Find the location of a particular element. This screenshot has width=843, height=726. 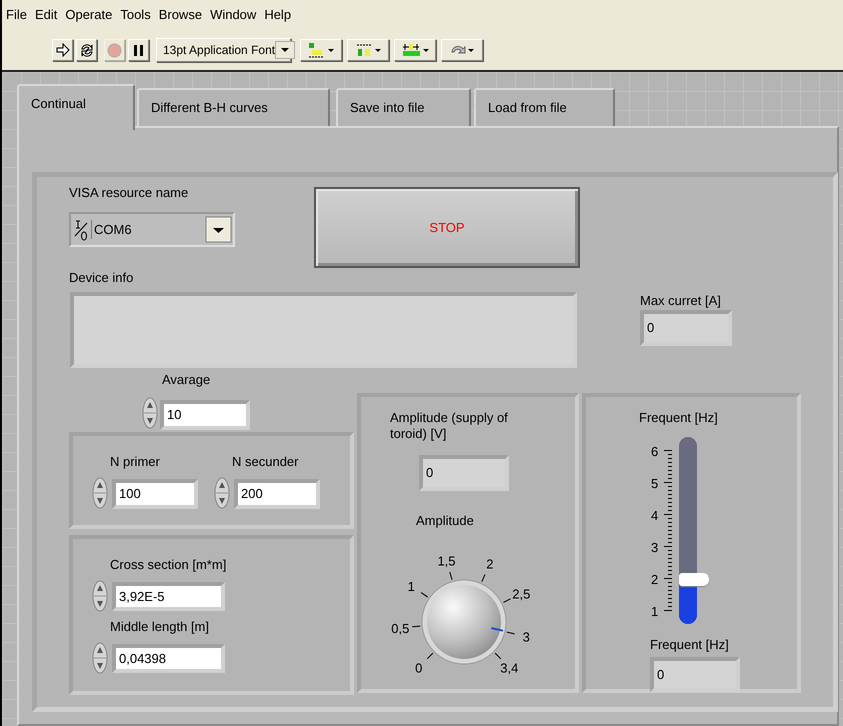

circular-arrows-icon is located at coordinates (86, 50).